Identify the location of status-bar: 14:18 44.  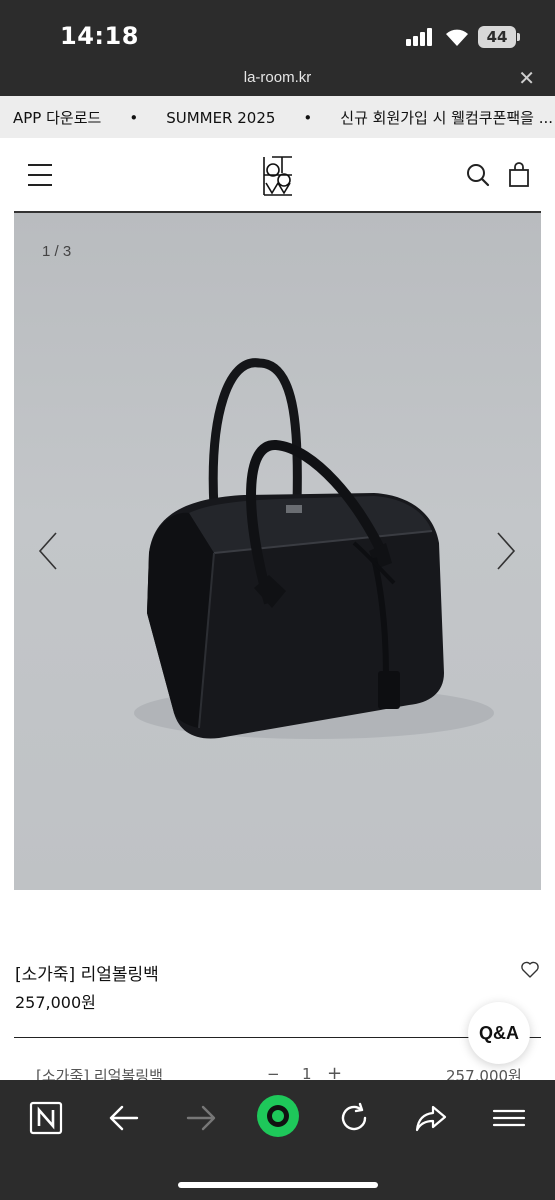
(277, 32).